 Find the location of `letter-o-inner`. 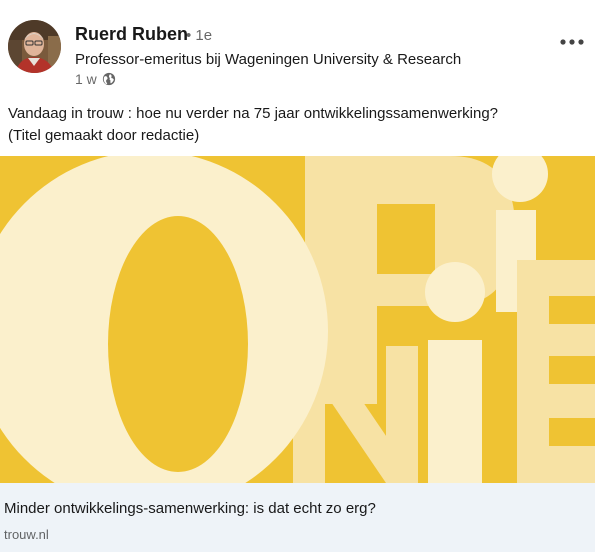

letter-o-inner is located at coordinates (178, 344).